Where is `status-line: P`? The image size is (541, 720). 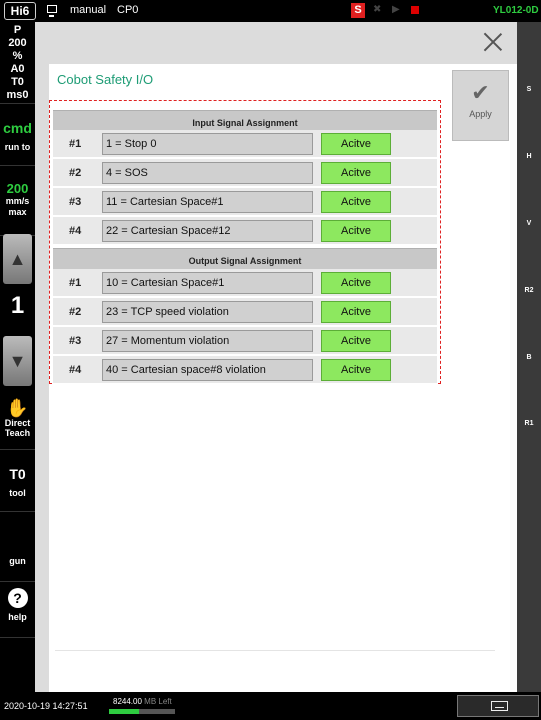 status-line: P is located at coordinates (17, 30).